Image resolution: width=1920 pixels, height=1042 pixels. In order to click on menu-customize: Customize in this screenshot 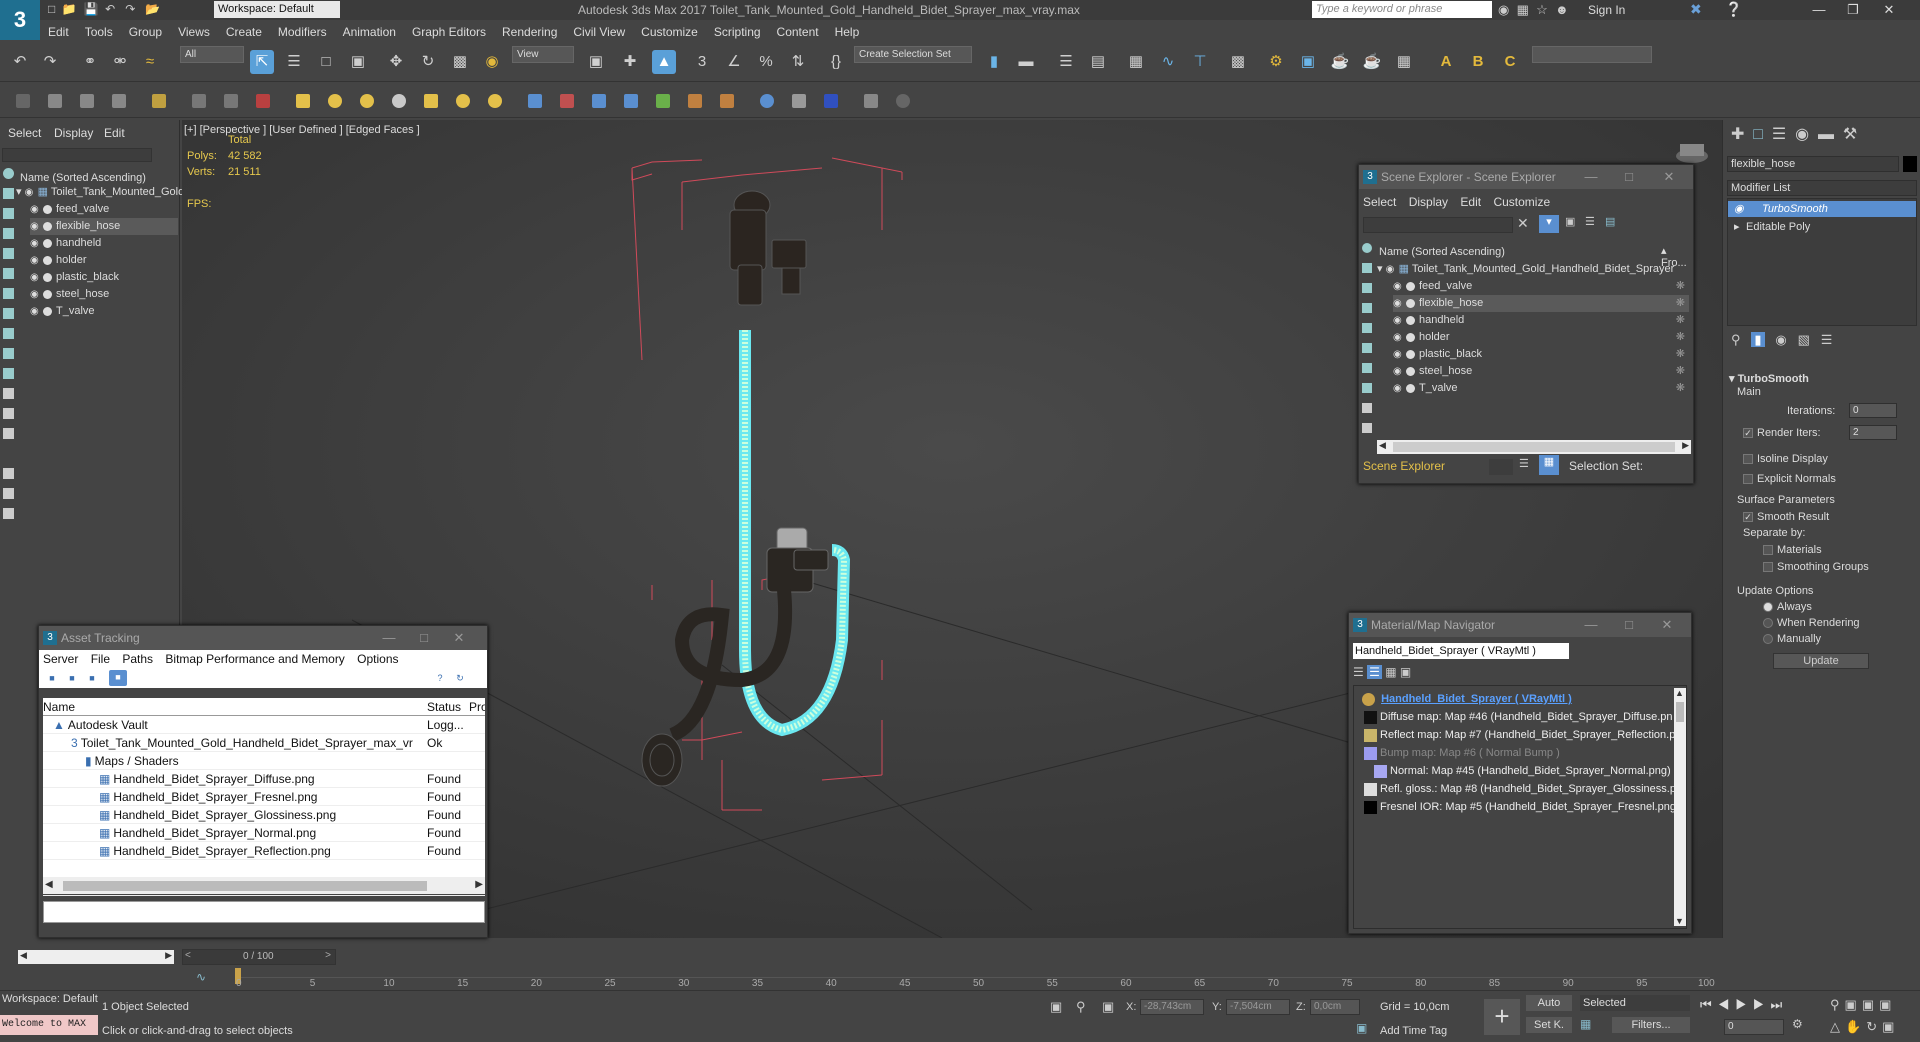, I will do `click(669, 31)`.